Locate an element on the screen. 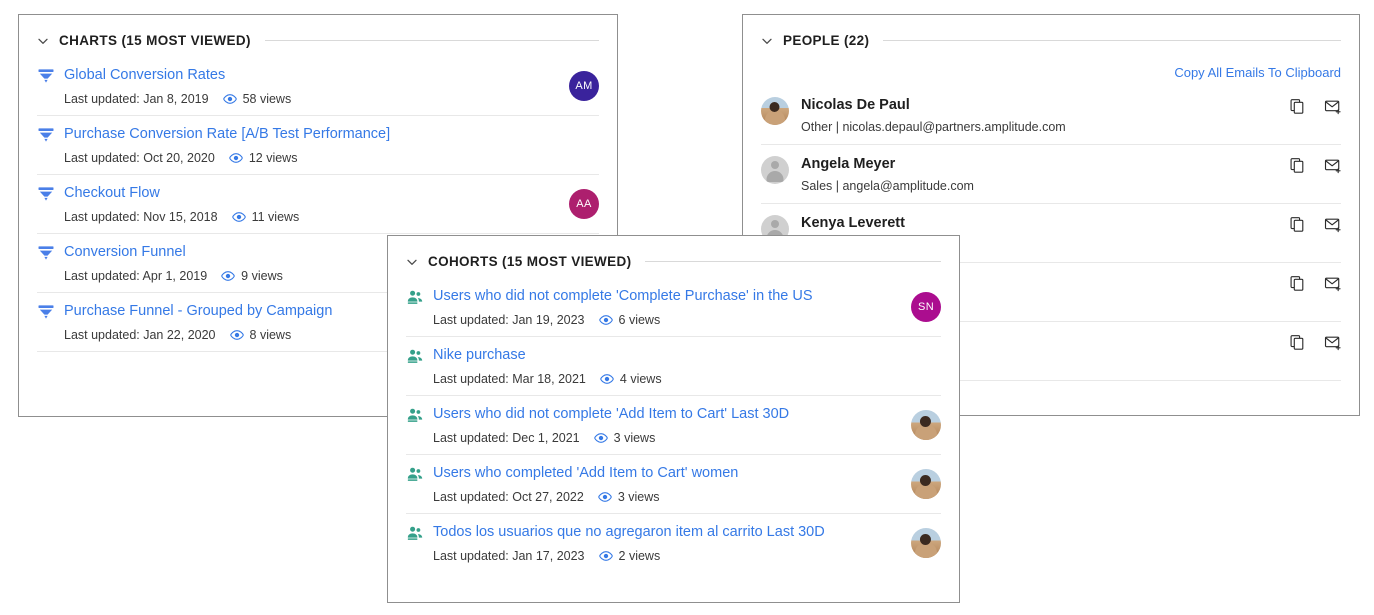 The image size is (1374, 615). last-updated-text: Last updated: Oct 27, 2022 is located at coordinates (508, 497).